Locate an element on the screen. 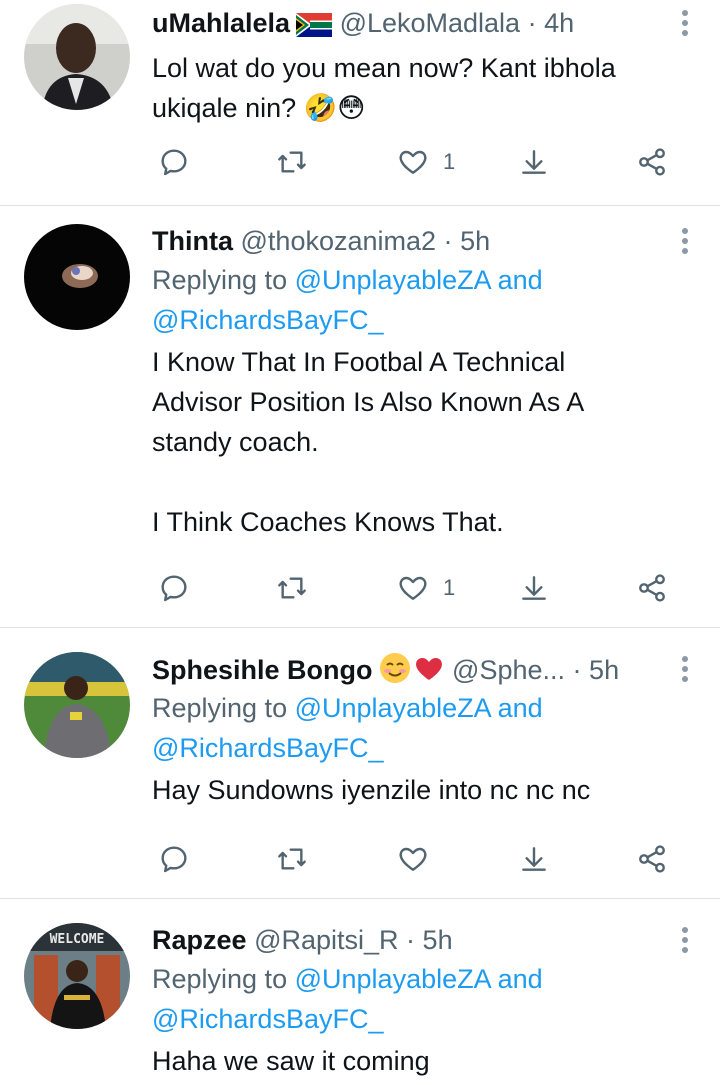 The height and width of the screenshot is (1085, 720). red-heart-icon is located at coordinates (429, 672).